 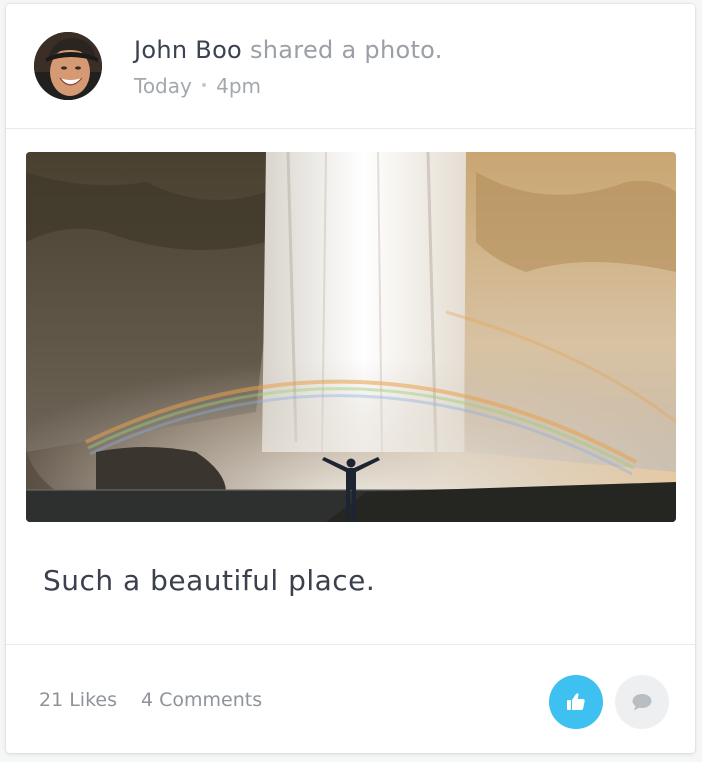 I want to click on comment-button, so click(x=642, y=702).